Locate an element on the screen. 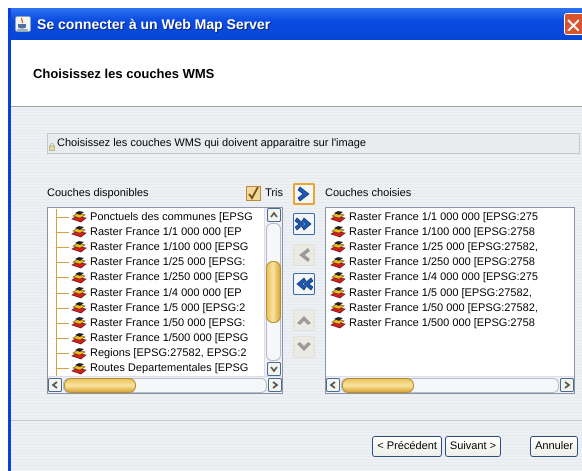 This screenshot has width=582, height=471. chevron-down-icon is located at coordinates (304, 347).